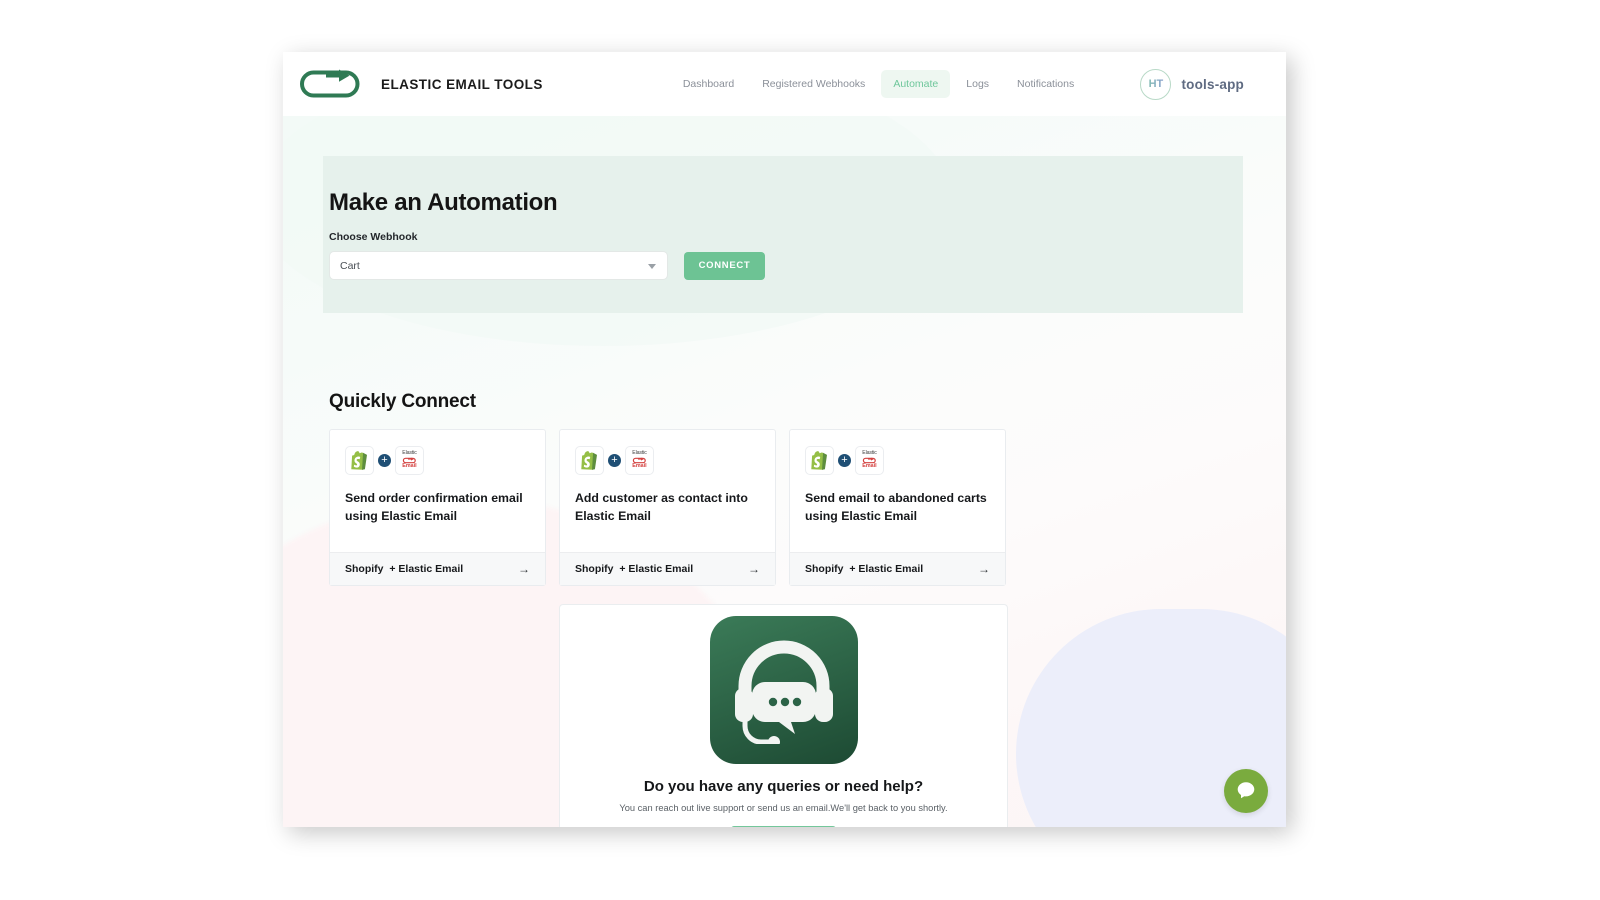 The height and width of the screenshot is (900, 1600). What do you see at coordinates (783, 826) in the screenshot?
I see `send-an-email-button: SEND AN EMAIL` at bounding box center [783, 826].